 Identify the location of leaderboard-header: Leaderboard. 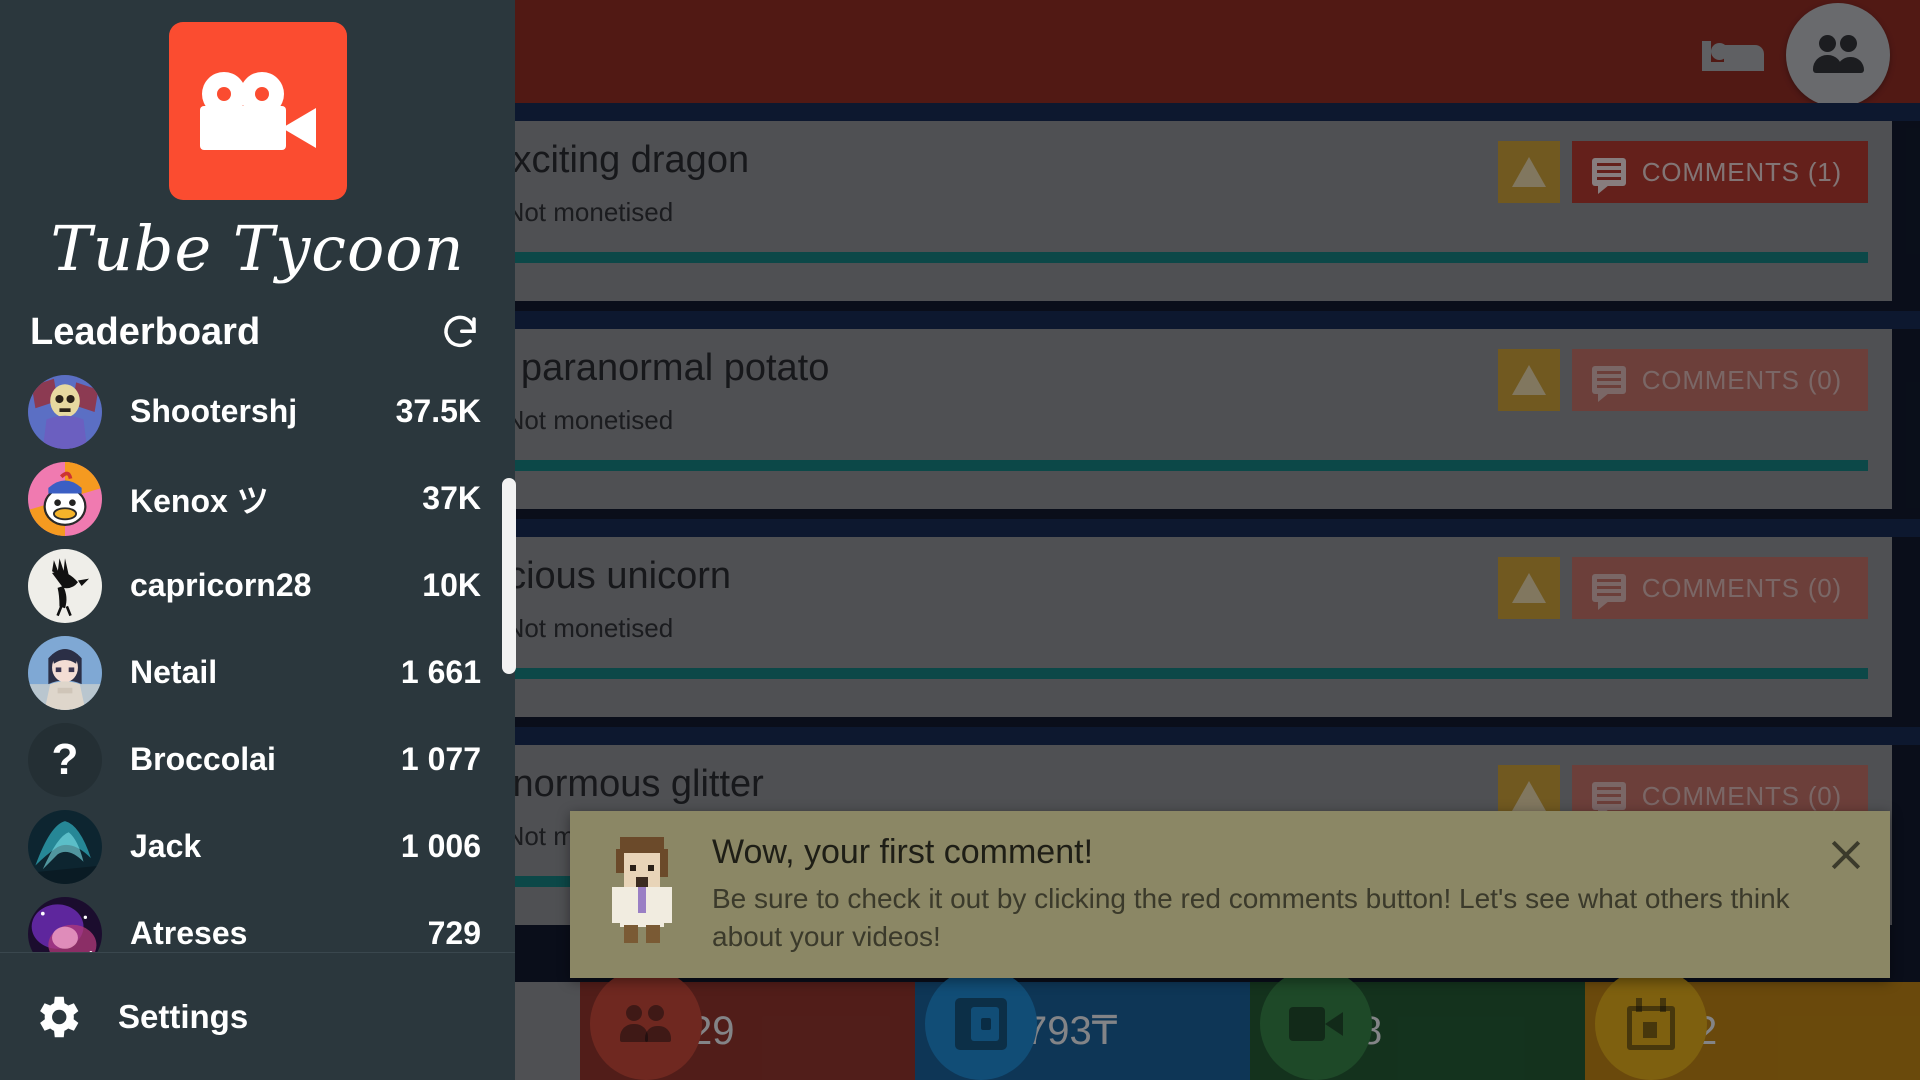
(257, 326).